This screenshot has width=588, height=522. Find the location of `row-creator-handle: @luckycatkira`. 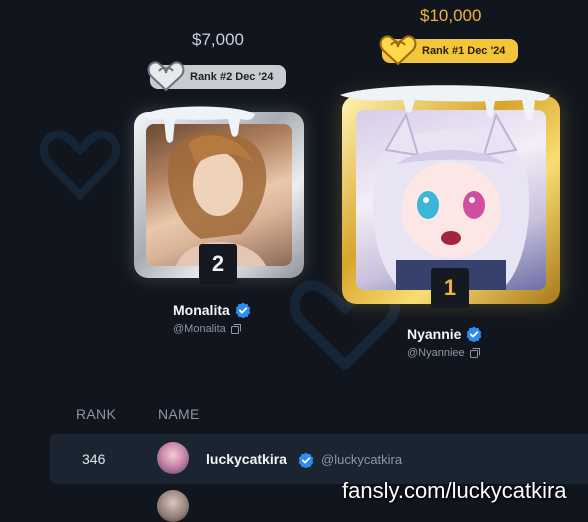

row-creator-handle: @luckycatkira is located at coordinates (361, 459).